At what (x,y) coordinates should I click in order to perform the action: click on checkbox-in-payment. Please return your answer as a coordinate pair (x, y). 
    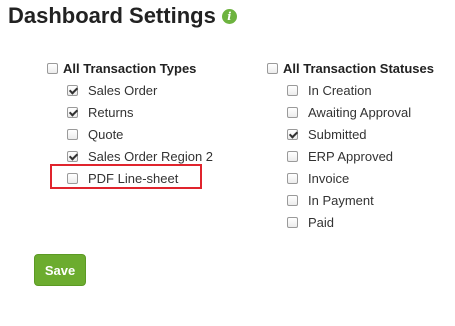
    Looking at the image, I should click on (292, 200).